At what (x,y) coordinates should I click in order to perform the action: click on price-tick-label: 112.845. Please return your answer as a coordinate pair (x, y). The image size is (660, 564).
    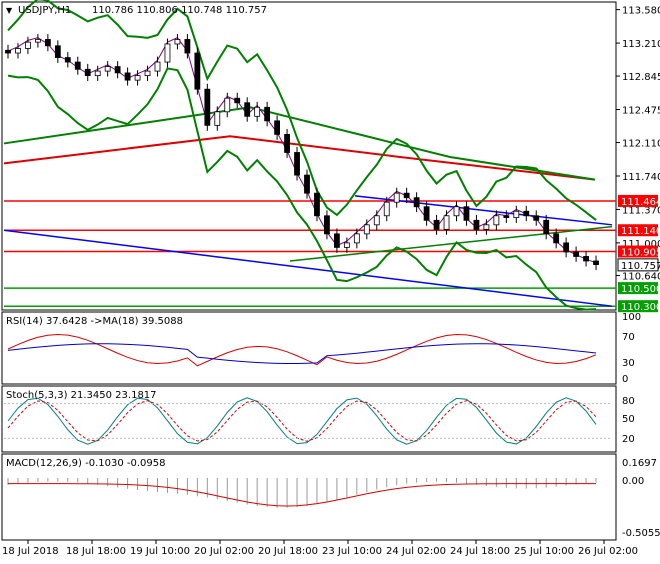
    Looking at the image, I should click on (641, 77).